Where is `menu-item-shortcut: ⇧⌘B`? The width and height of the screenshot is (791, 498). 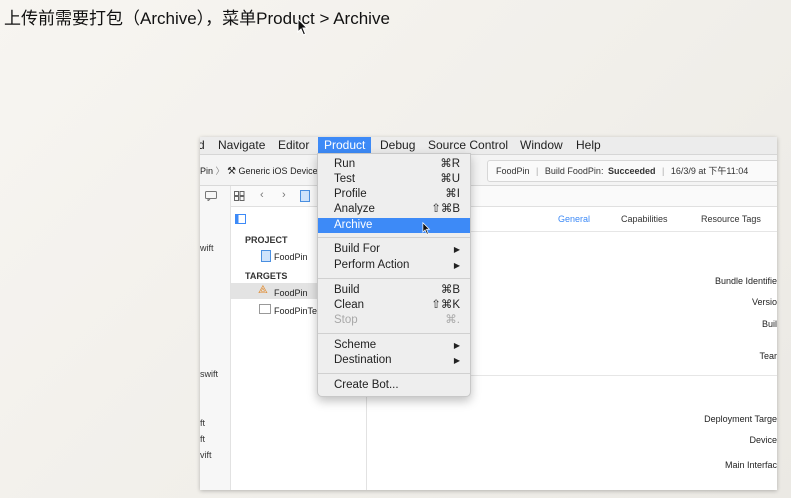 menu-item-shortcut: ⇧⌘B is located at coordinates (445, 209).